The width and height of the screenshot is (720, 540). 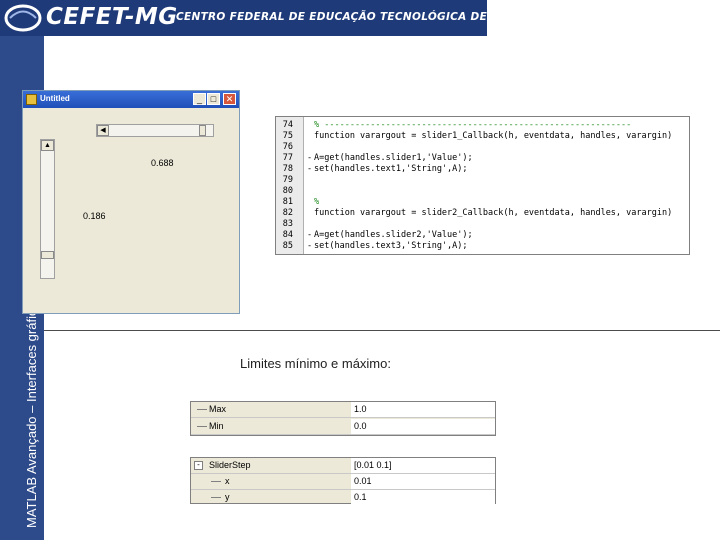 What do you see at coordinates (287, 180) in the screenshot?
I see `line-number: 79` at bounding box center [287, 180].